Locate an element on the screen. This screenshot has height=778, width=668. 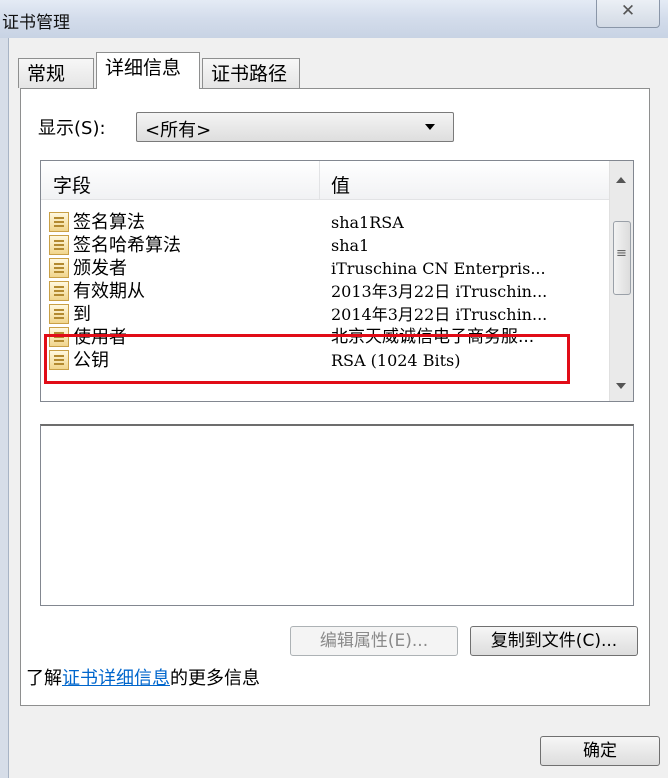
tab-cert-path: 证书路径 is located at coordinates (251, 73).